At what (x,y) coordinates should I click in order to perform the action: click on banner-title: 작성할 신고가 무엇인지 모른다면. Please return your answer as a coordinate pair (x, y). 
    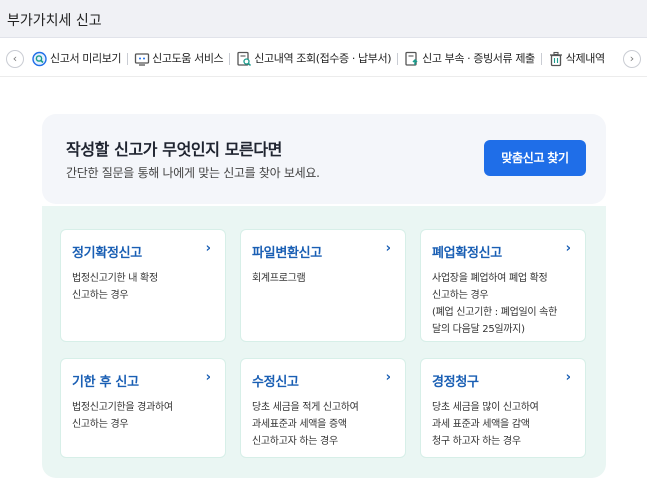
    Looking at the image, I should click on (174, 149).